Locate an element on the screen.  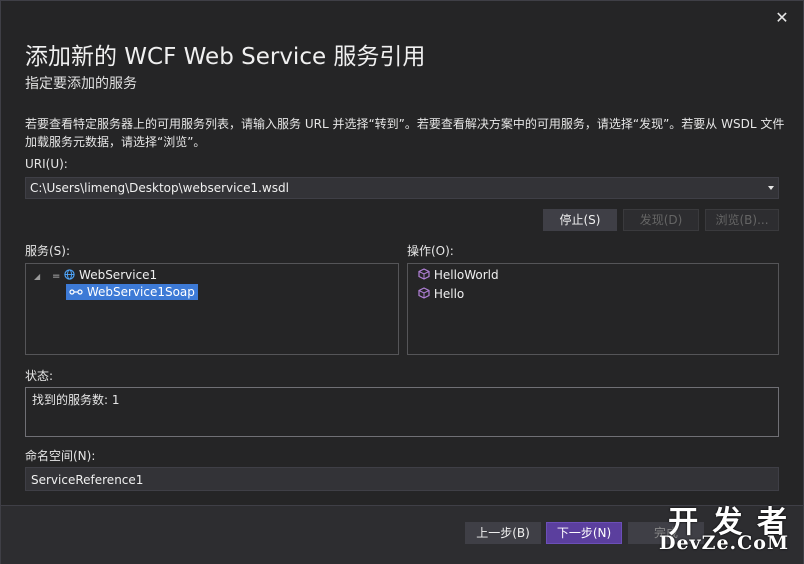
dialog-subtitle: 指定要添加的服务 is located at coordinates (81, 84).